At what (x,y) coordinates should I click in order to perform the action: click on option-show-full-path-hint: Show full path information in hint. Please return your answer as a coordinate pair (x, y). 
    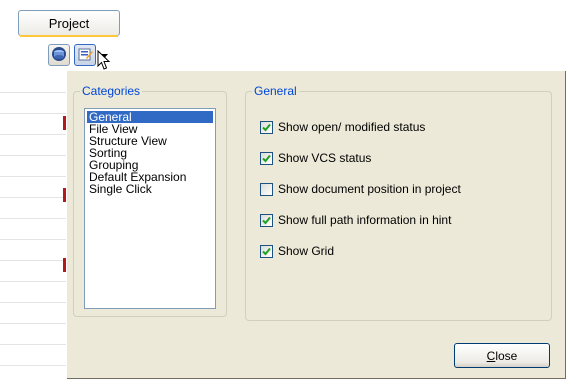
    Looking at the image, I should click on (355, 220).